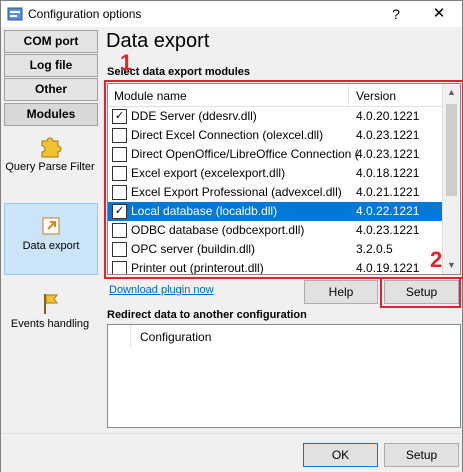  What do you see at coordinates (126, 62) in the screenshot?
I see `marker-1: 1` at bounding box center [126, 62].